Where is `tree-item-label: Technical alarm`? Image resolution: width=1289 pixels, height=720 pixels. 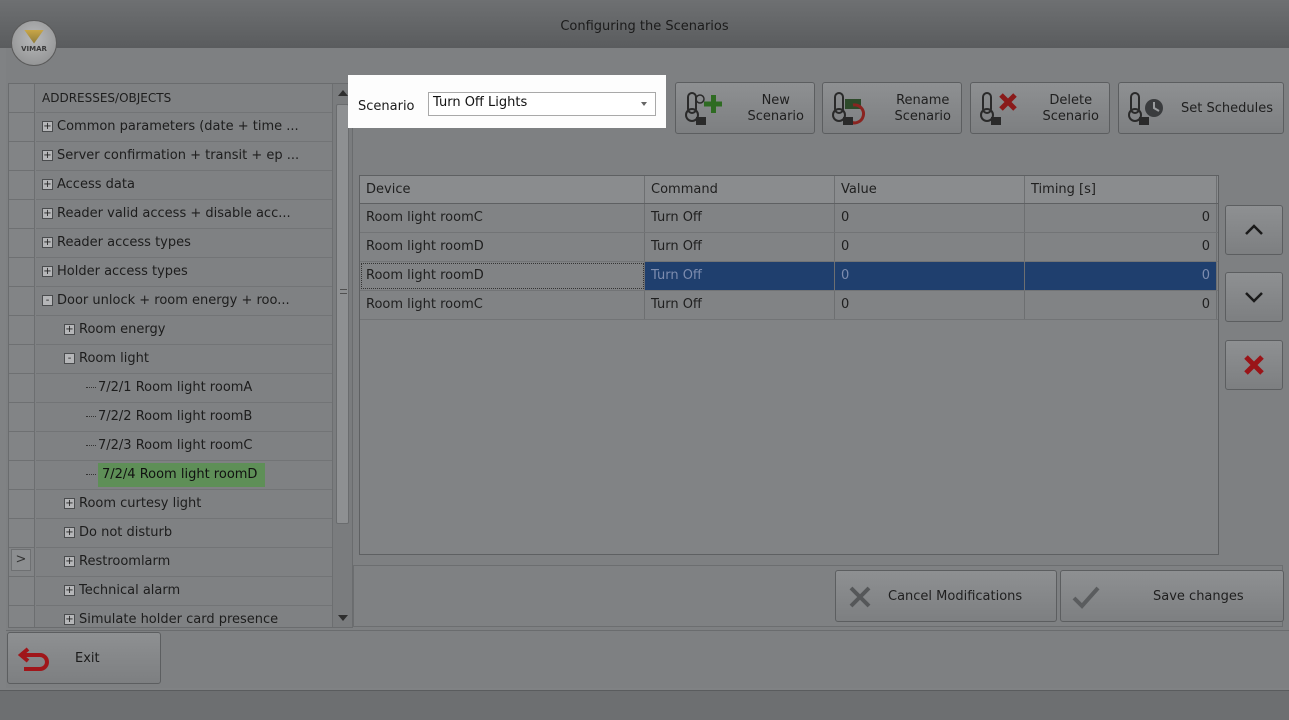
tree-item-label: Technical alarm is located at coordinates (130, 590).